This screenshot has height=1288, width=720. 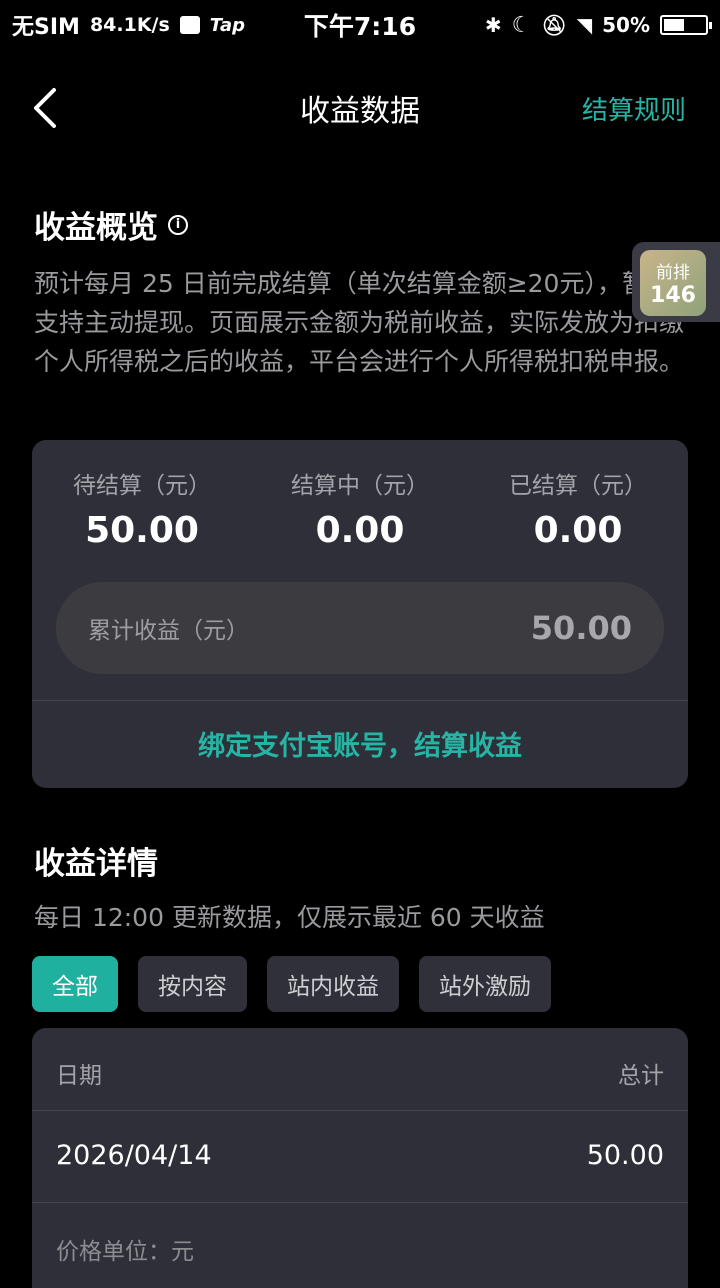 What do you see at coordinates (673, 273) in the screenshot?
I see `badge-label: 前排` at bounding box center [673, 273].